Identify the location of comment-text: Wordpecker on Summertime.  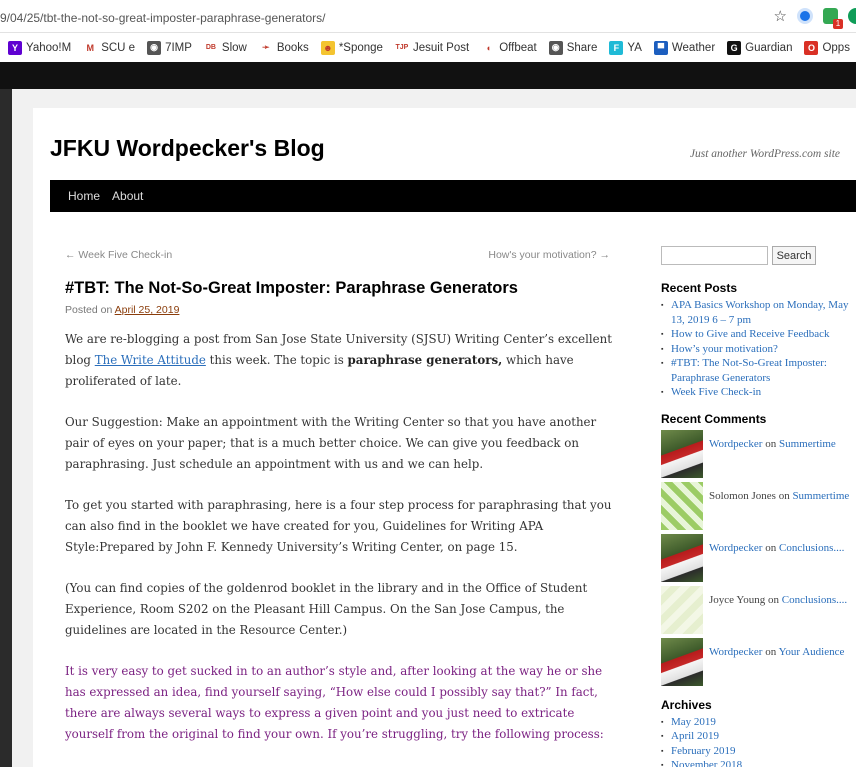
(772, 454).